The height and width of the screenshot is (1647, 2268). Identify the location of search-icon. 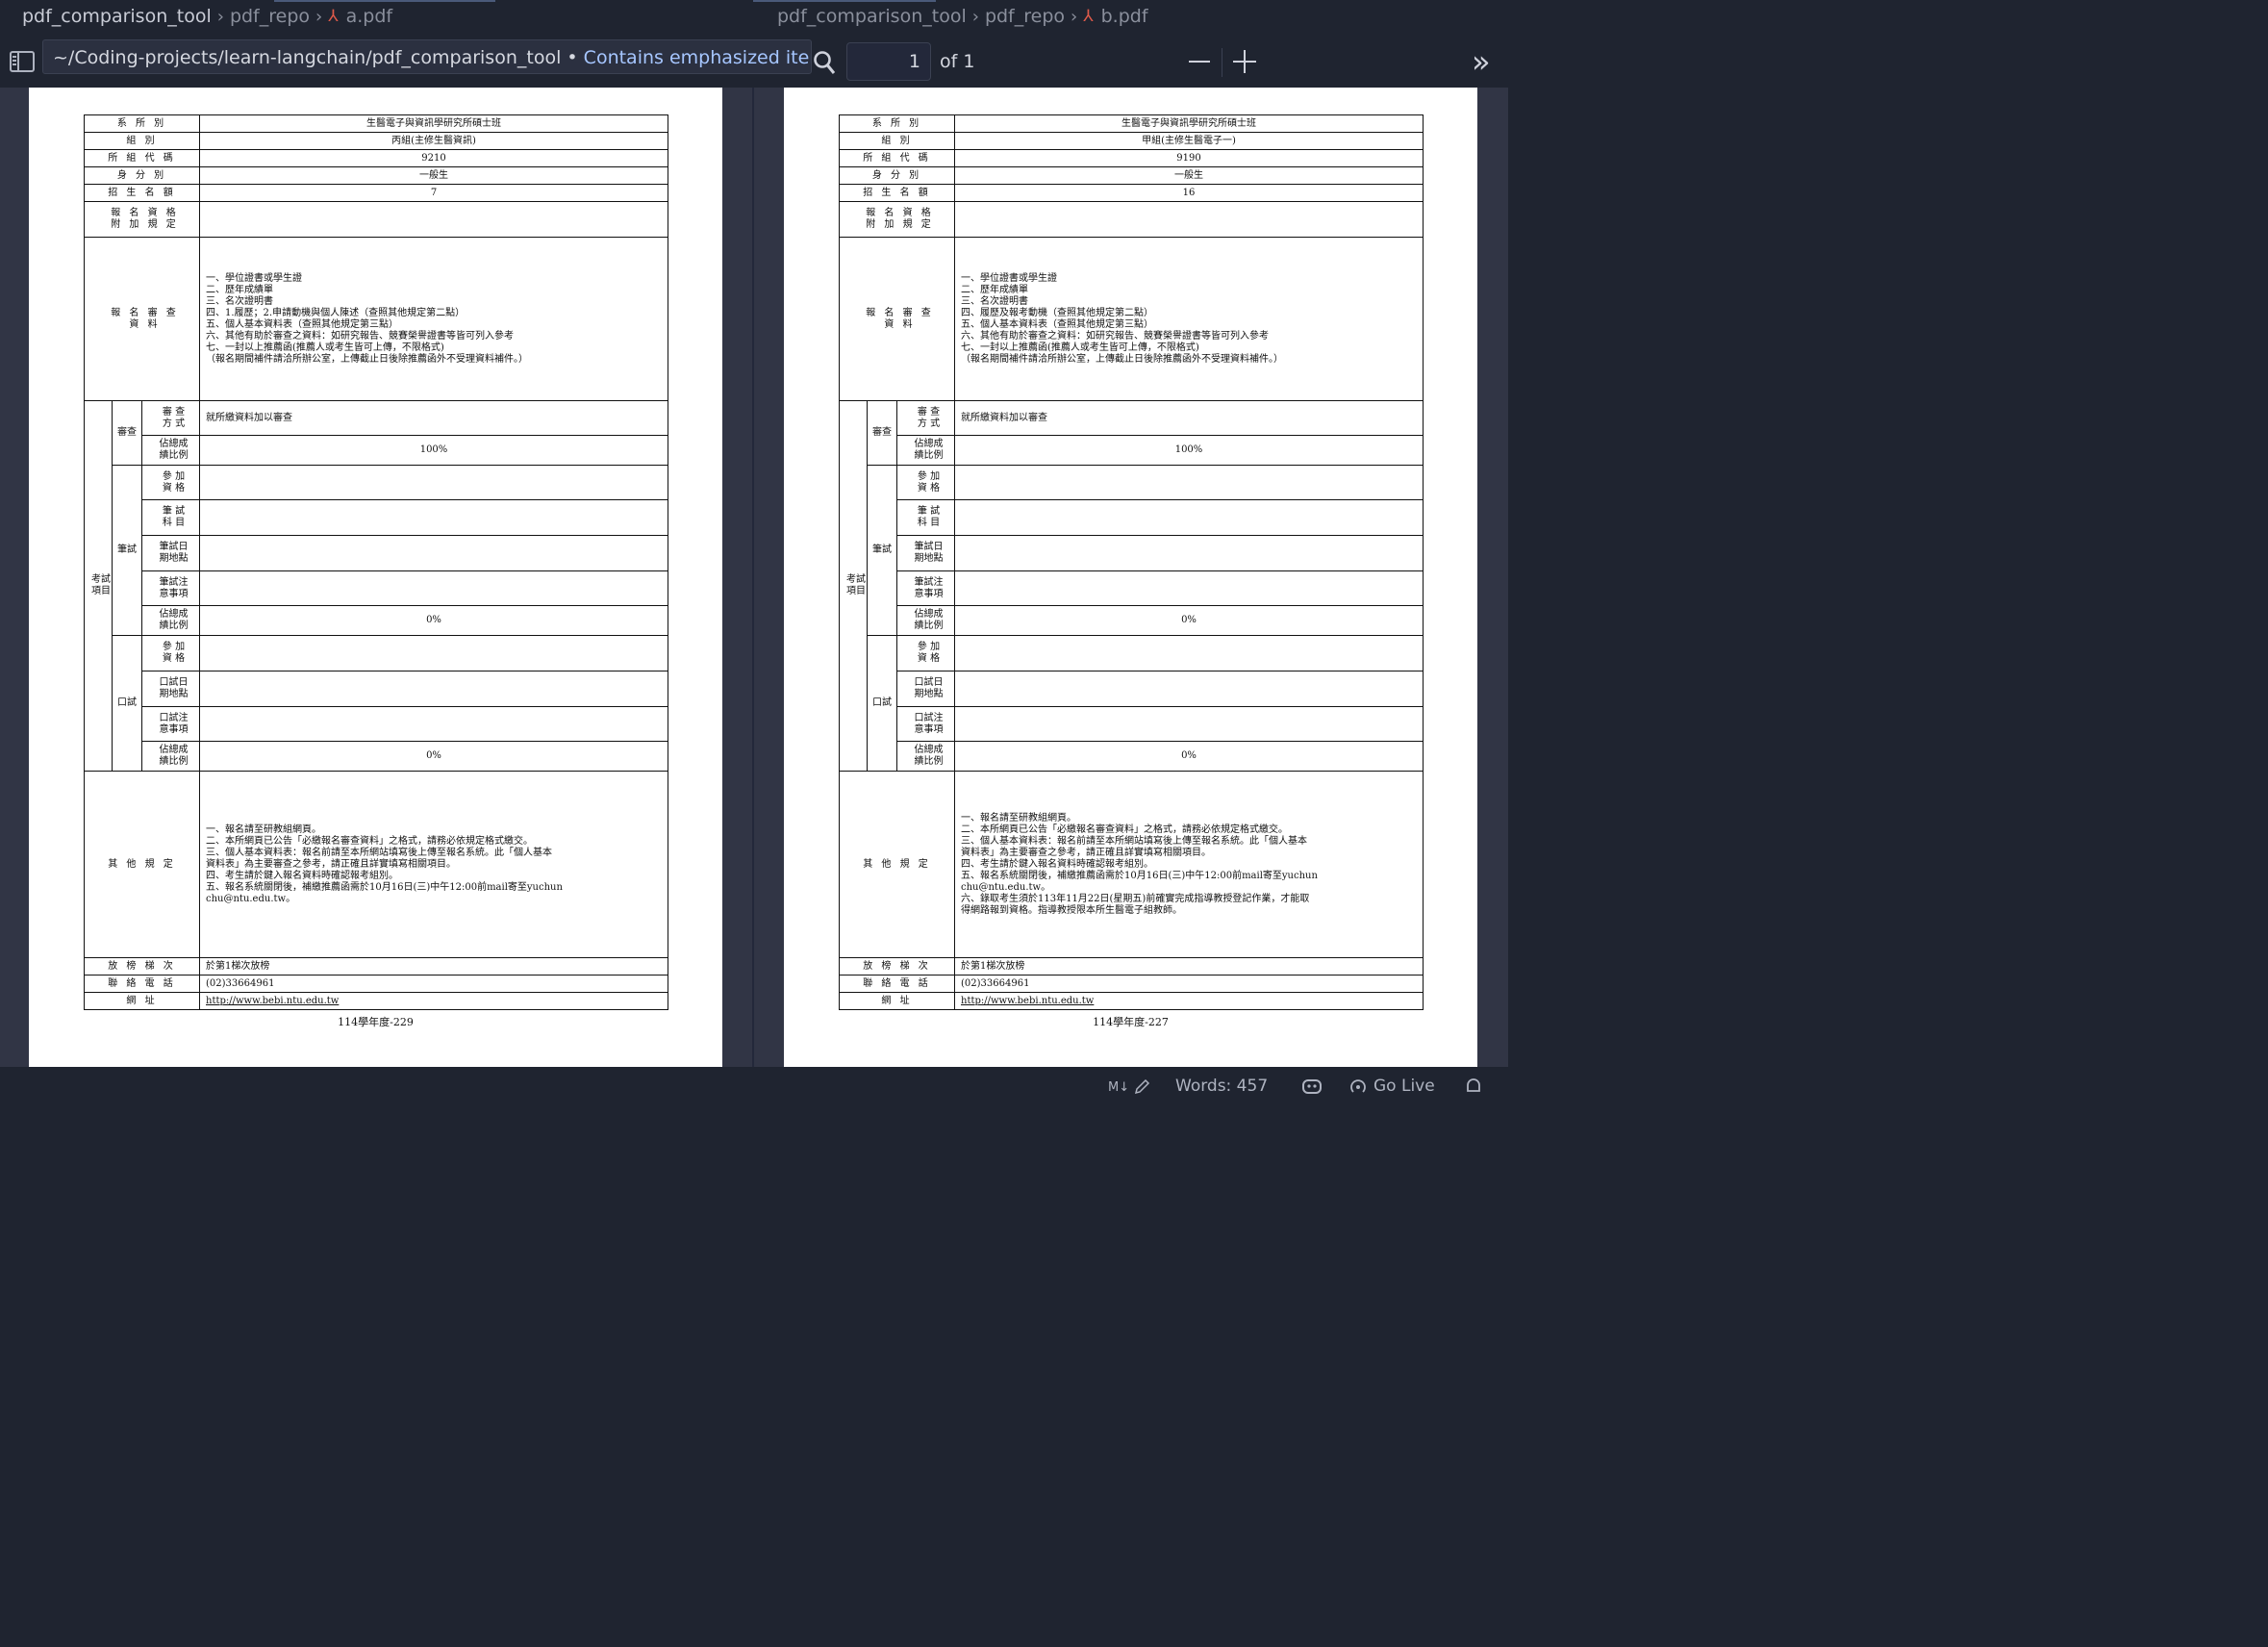
(825, 62).